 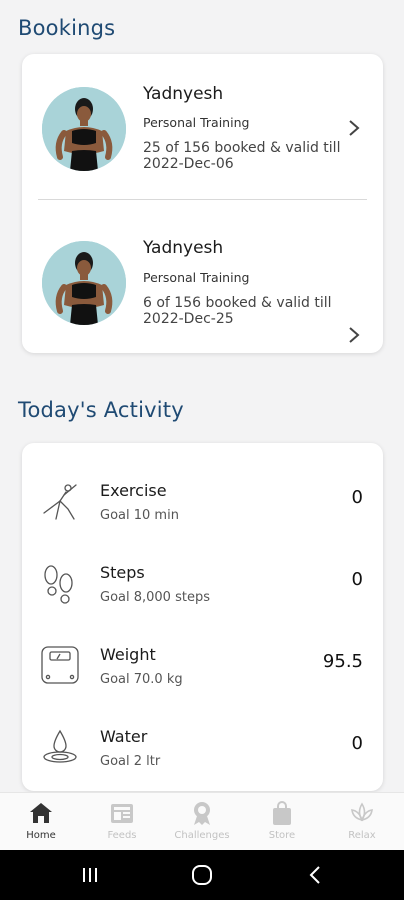 I want to click on nav-label: Home, so click(x=41, y=835).